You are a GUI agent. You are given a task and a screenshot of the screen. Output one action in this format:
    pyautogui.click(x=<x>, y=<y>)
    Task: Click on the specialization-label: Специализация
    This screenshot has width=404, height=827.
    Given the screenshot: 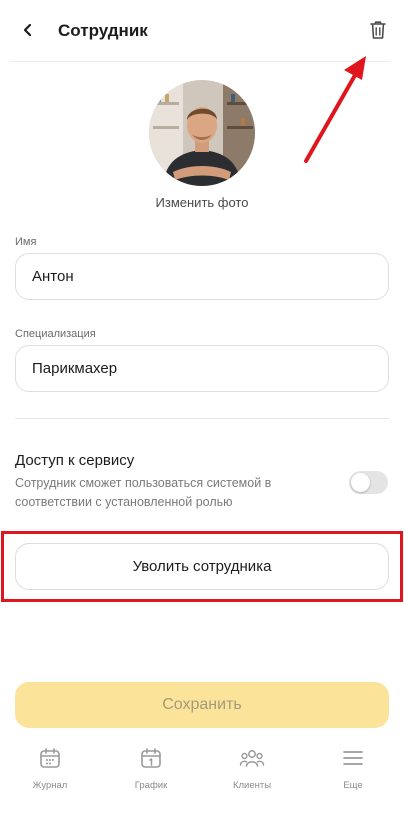 What is the action you would take?
    pyautogui.click(x=55, y=334)
    